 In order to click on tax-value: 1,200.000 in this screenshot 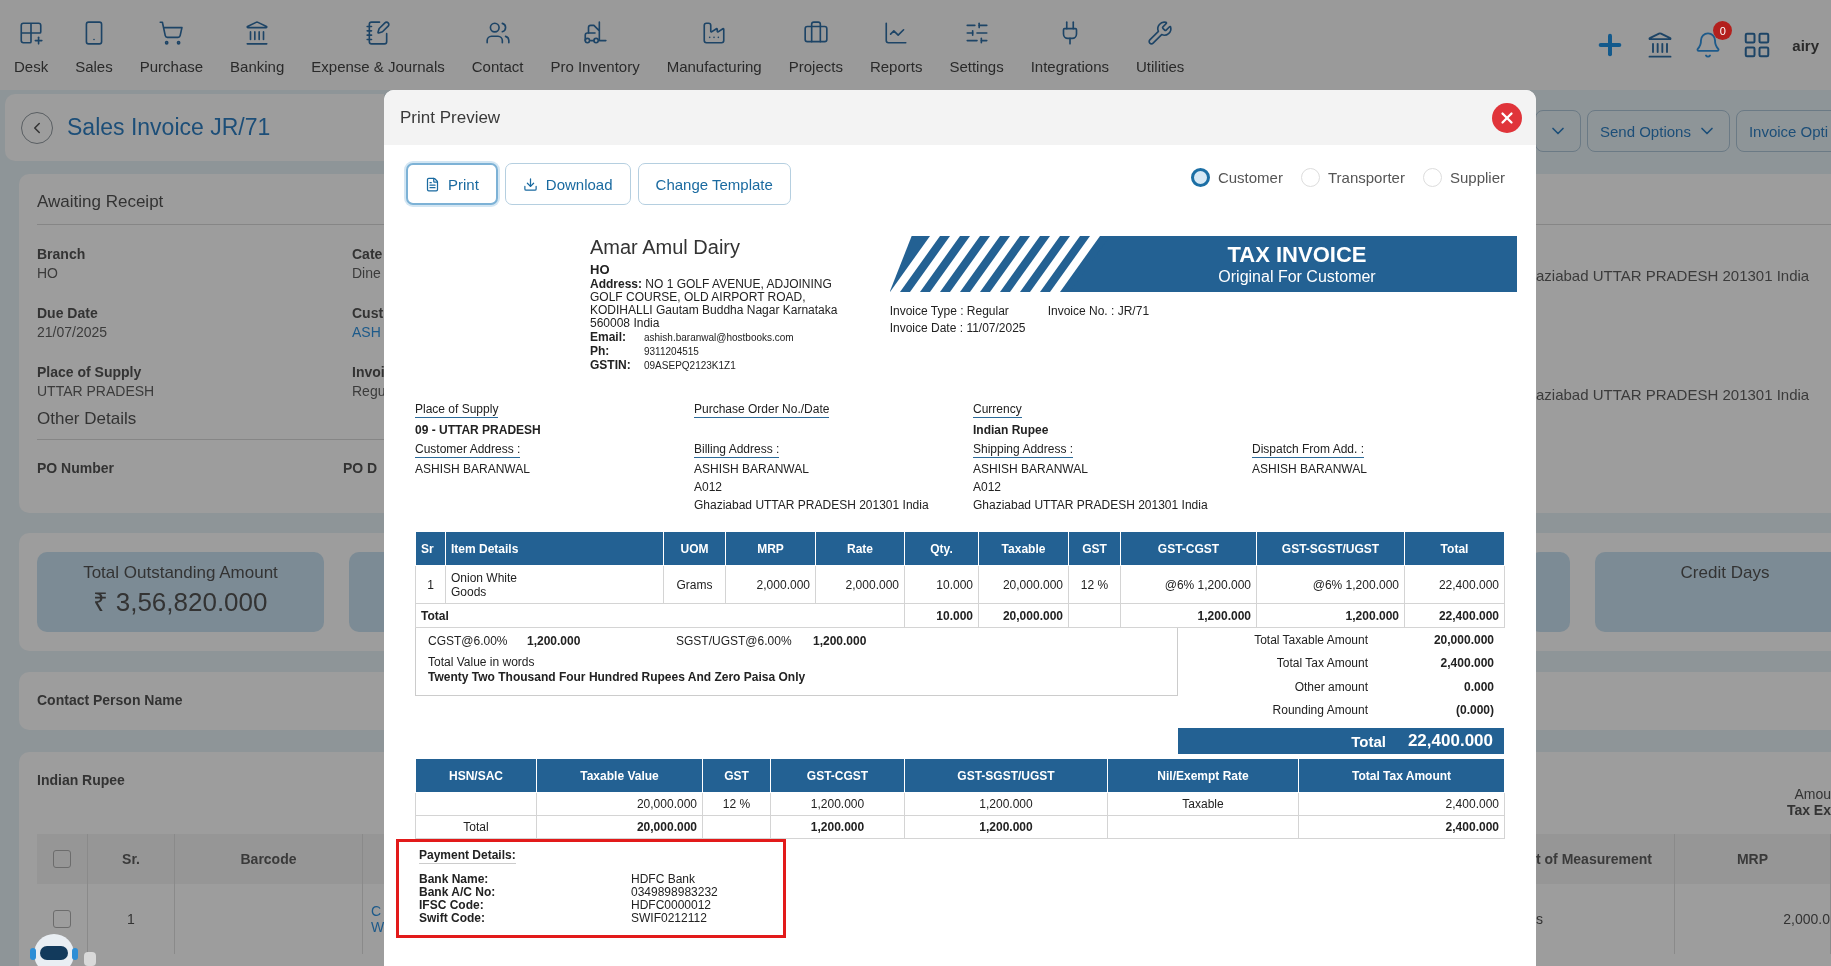, I will do `click(840, 641)`.